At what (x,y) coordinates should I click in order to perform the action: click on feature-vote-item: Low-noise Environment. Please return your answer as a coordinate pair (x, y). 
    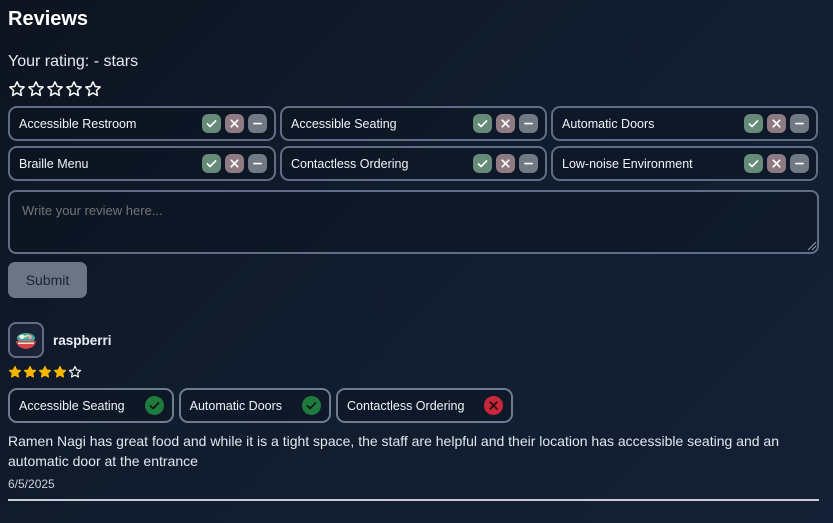
    Looking at the image, I should click on (684, 163).